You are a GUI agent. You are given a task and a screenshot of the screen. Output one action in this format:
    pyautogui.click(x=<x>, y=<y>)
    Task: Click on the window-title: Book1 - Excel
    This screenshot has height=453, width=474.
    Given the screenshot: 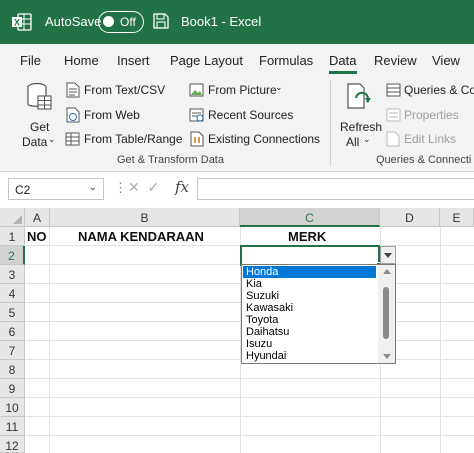 What is the action you would take?
    pyautogui.click(x=221, y=21)
    